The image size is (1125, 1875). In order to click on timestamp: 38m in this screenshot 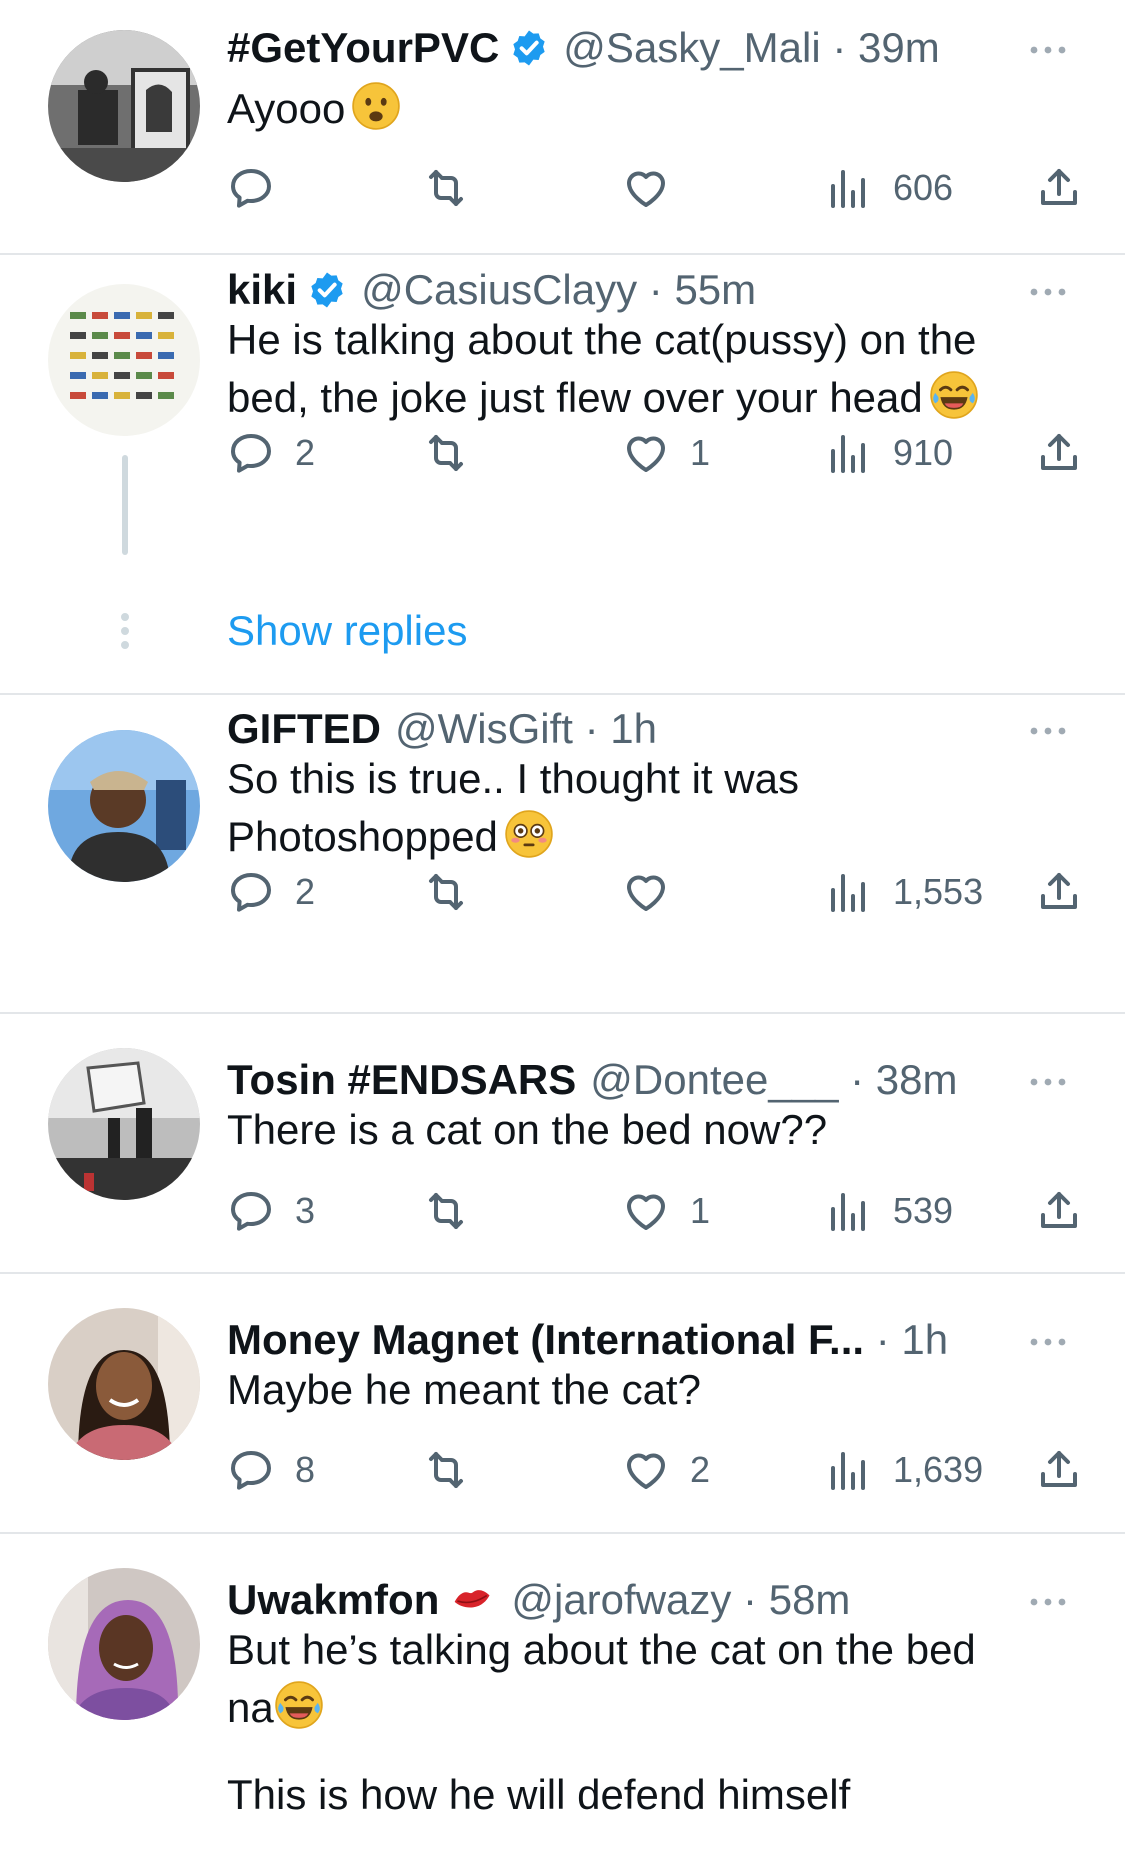, I will do `click(917, 1079)`.